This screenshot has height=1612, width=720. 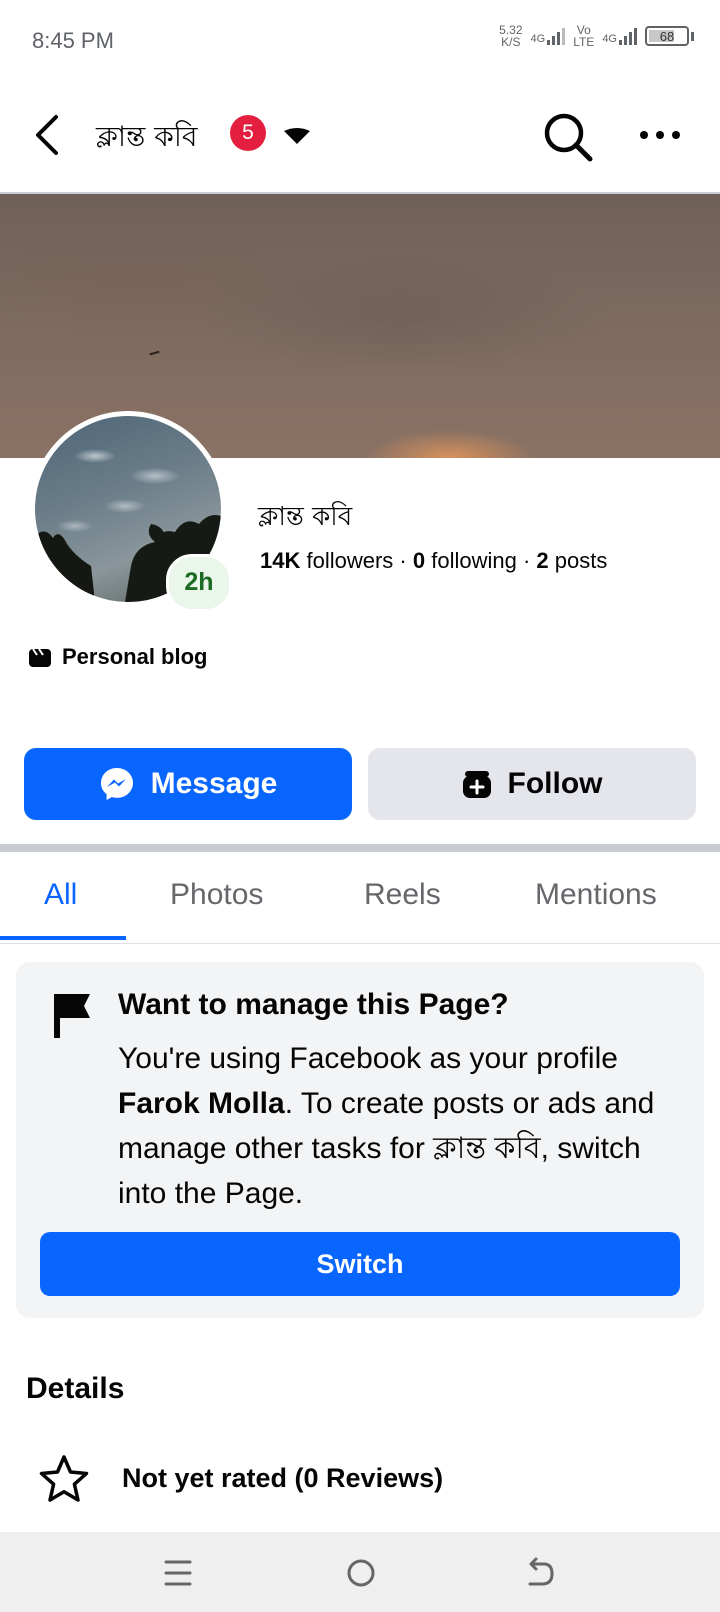 What do you see at coordinates (72, 1016) in the screenshot?
I see `flag-icon` at bounding box center [72, 1016].